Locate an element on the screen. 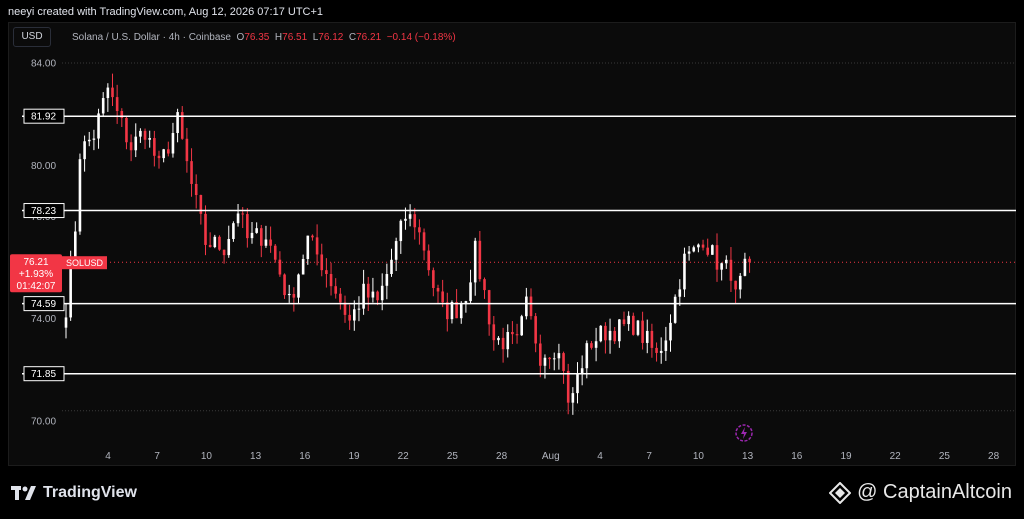  watermark-text: @ CaptainAltcoin is located at coordinates (934, 492).